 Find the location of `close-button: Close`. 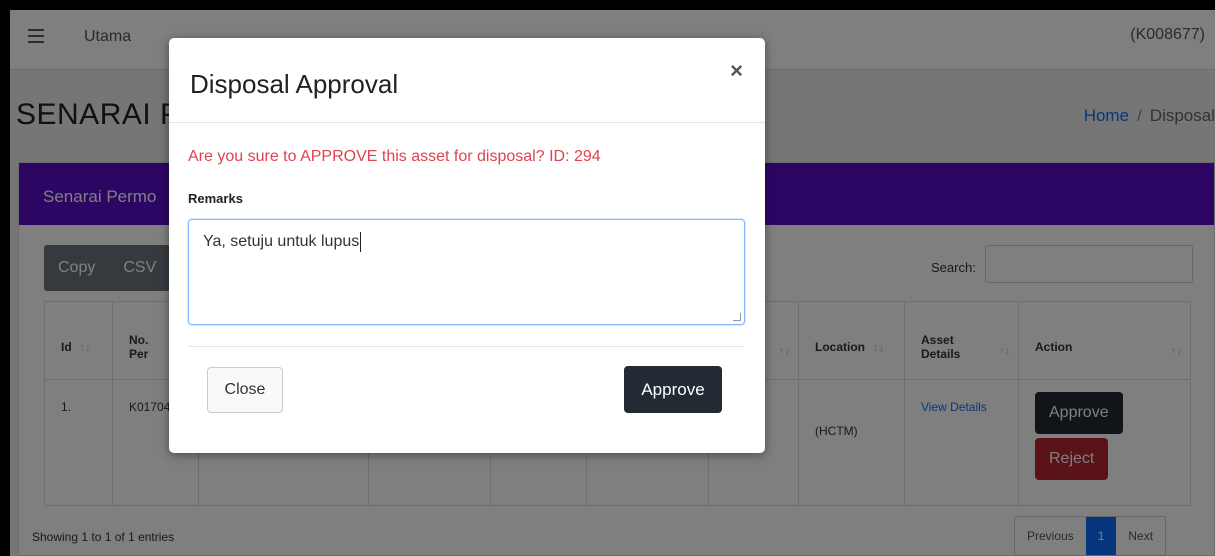

close-button: Close is located at coordinates (245, 390).